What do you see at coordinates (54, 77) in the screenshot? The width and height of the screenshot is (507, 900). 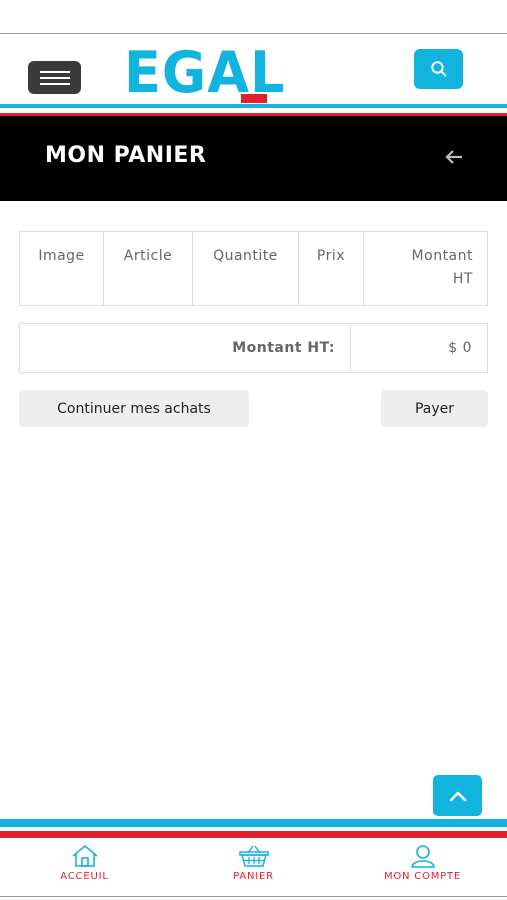 I see `menu-button` at bounding box center [54, 77].